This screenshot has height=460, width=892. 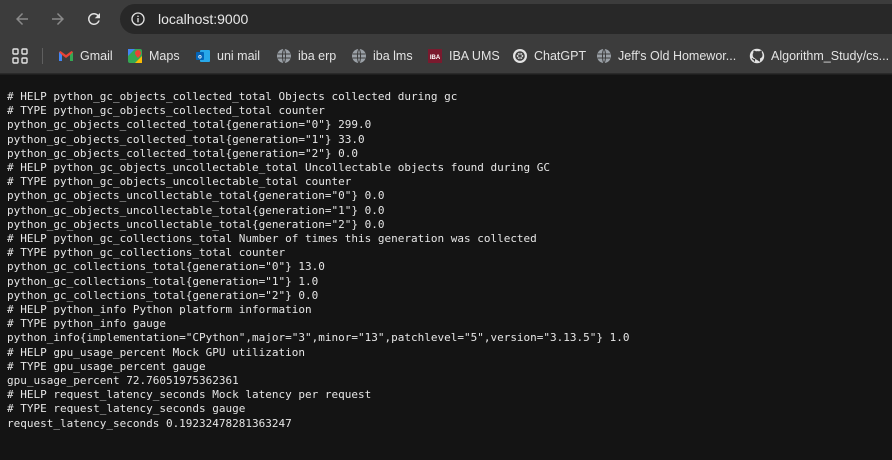 What do you see at coordinates (164, 56) in the screenshot?
I see `bookmark-label: Maps` at bounding box center [164, 56].